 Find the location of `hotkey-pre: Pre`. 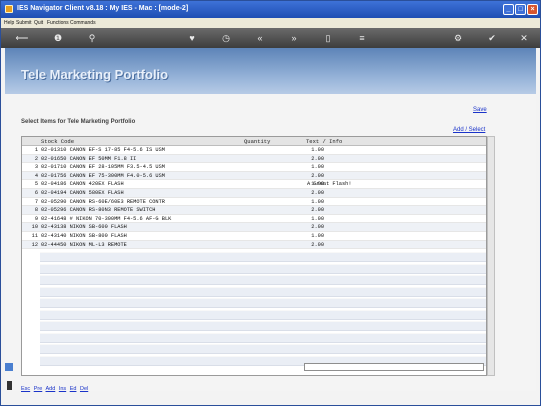

hotkey-pre: Pre is located at coordinates (38, 389).